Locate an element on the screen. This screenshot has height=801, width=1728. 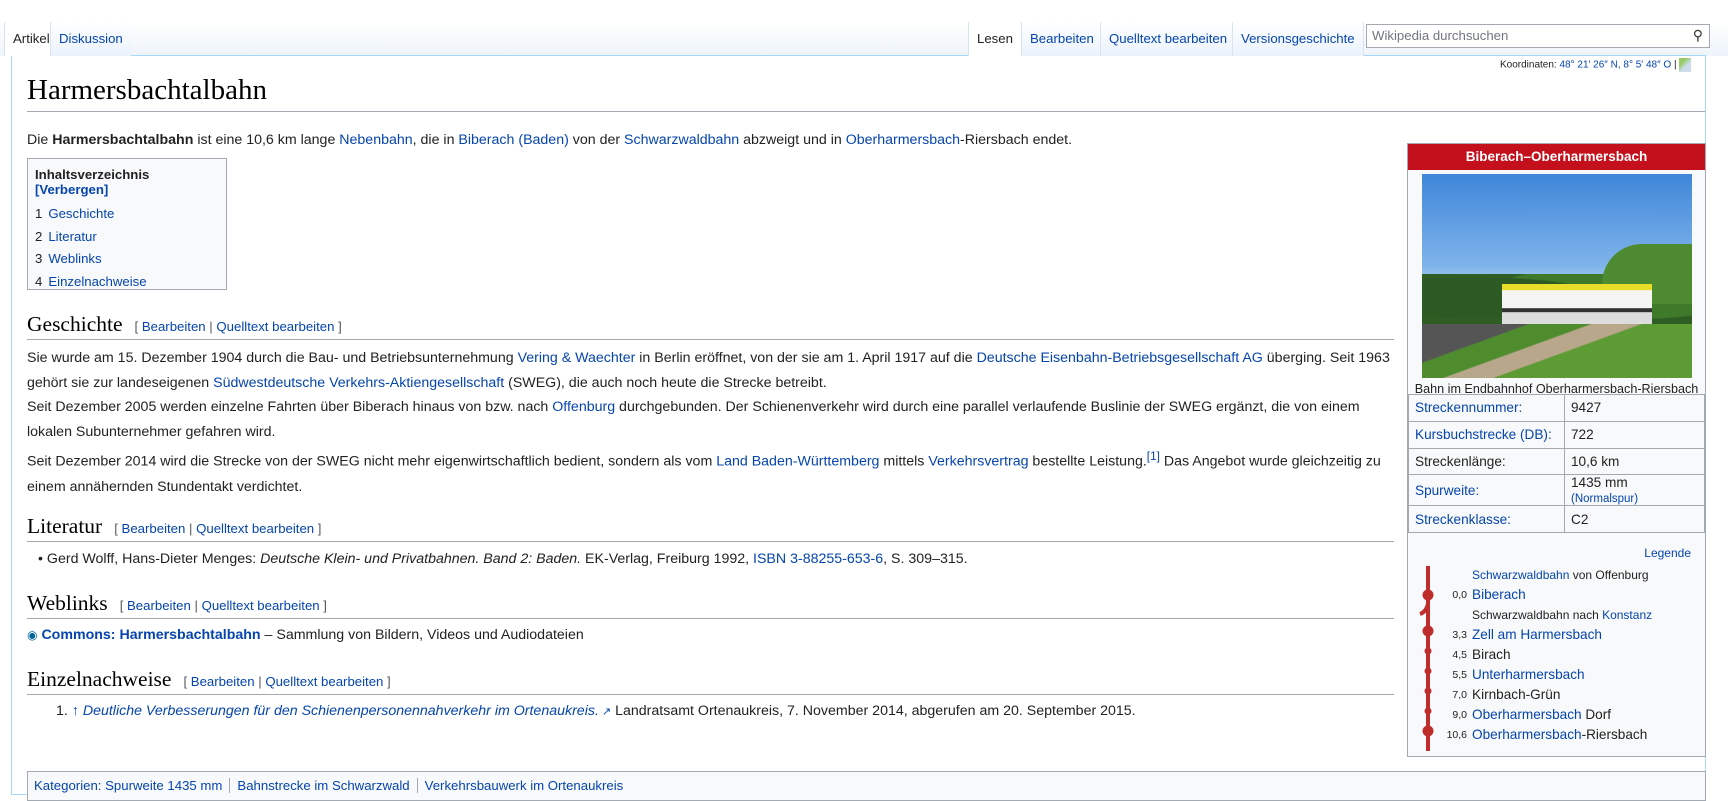
toc-item: 3 Weblinks is located at coordinates (127, 259).